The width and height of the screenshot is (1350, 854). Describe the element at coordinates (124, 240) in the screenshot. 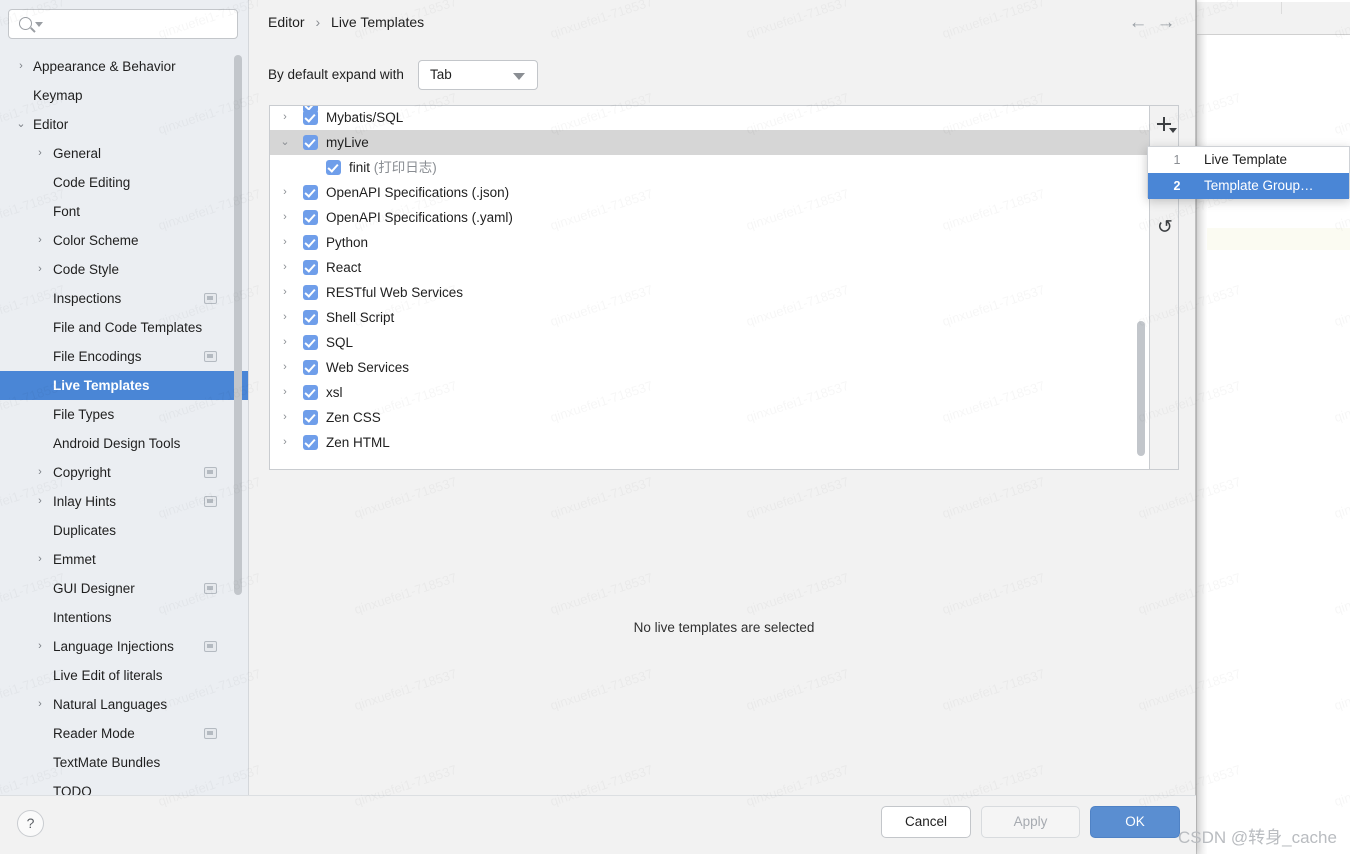

I see `sidebar-item-color-scheme: › Color Scheme` at that location.